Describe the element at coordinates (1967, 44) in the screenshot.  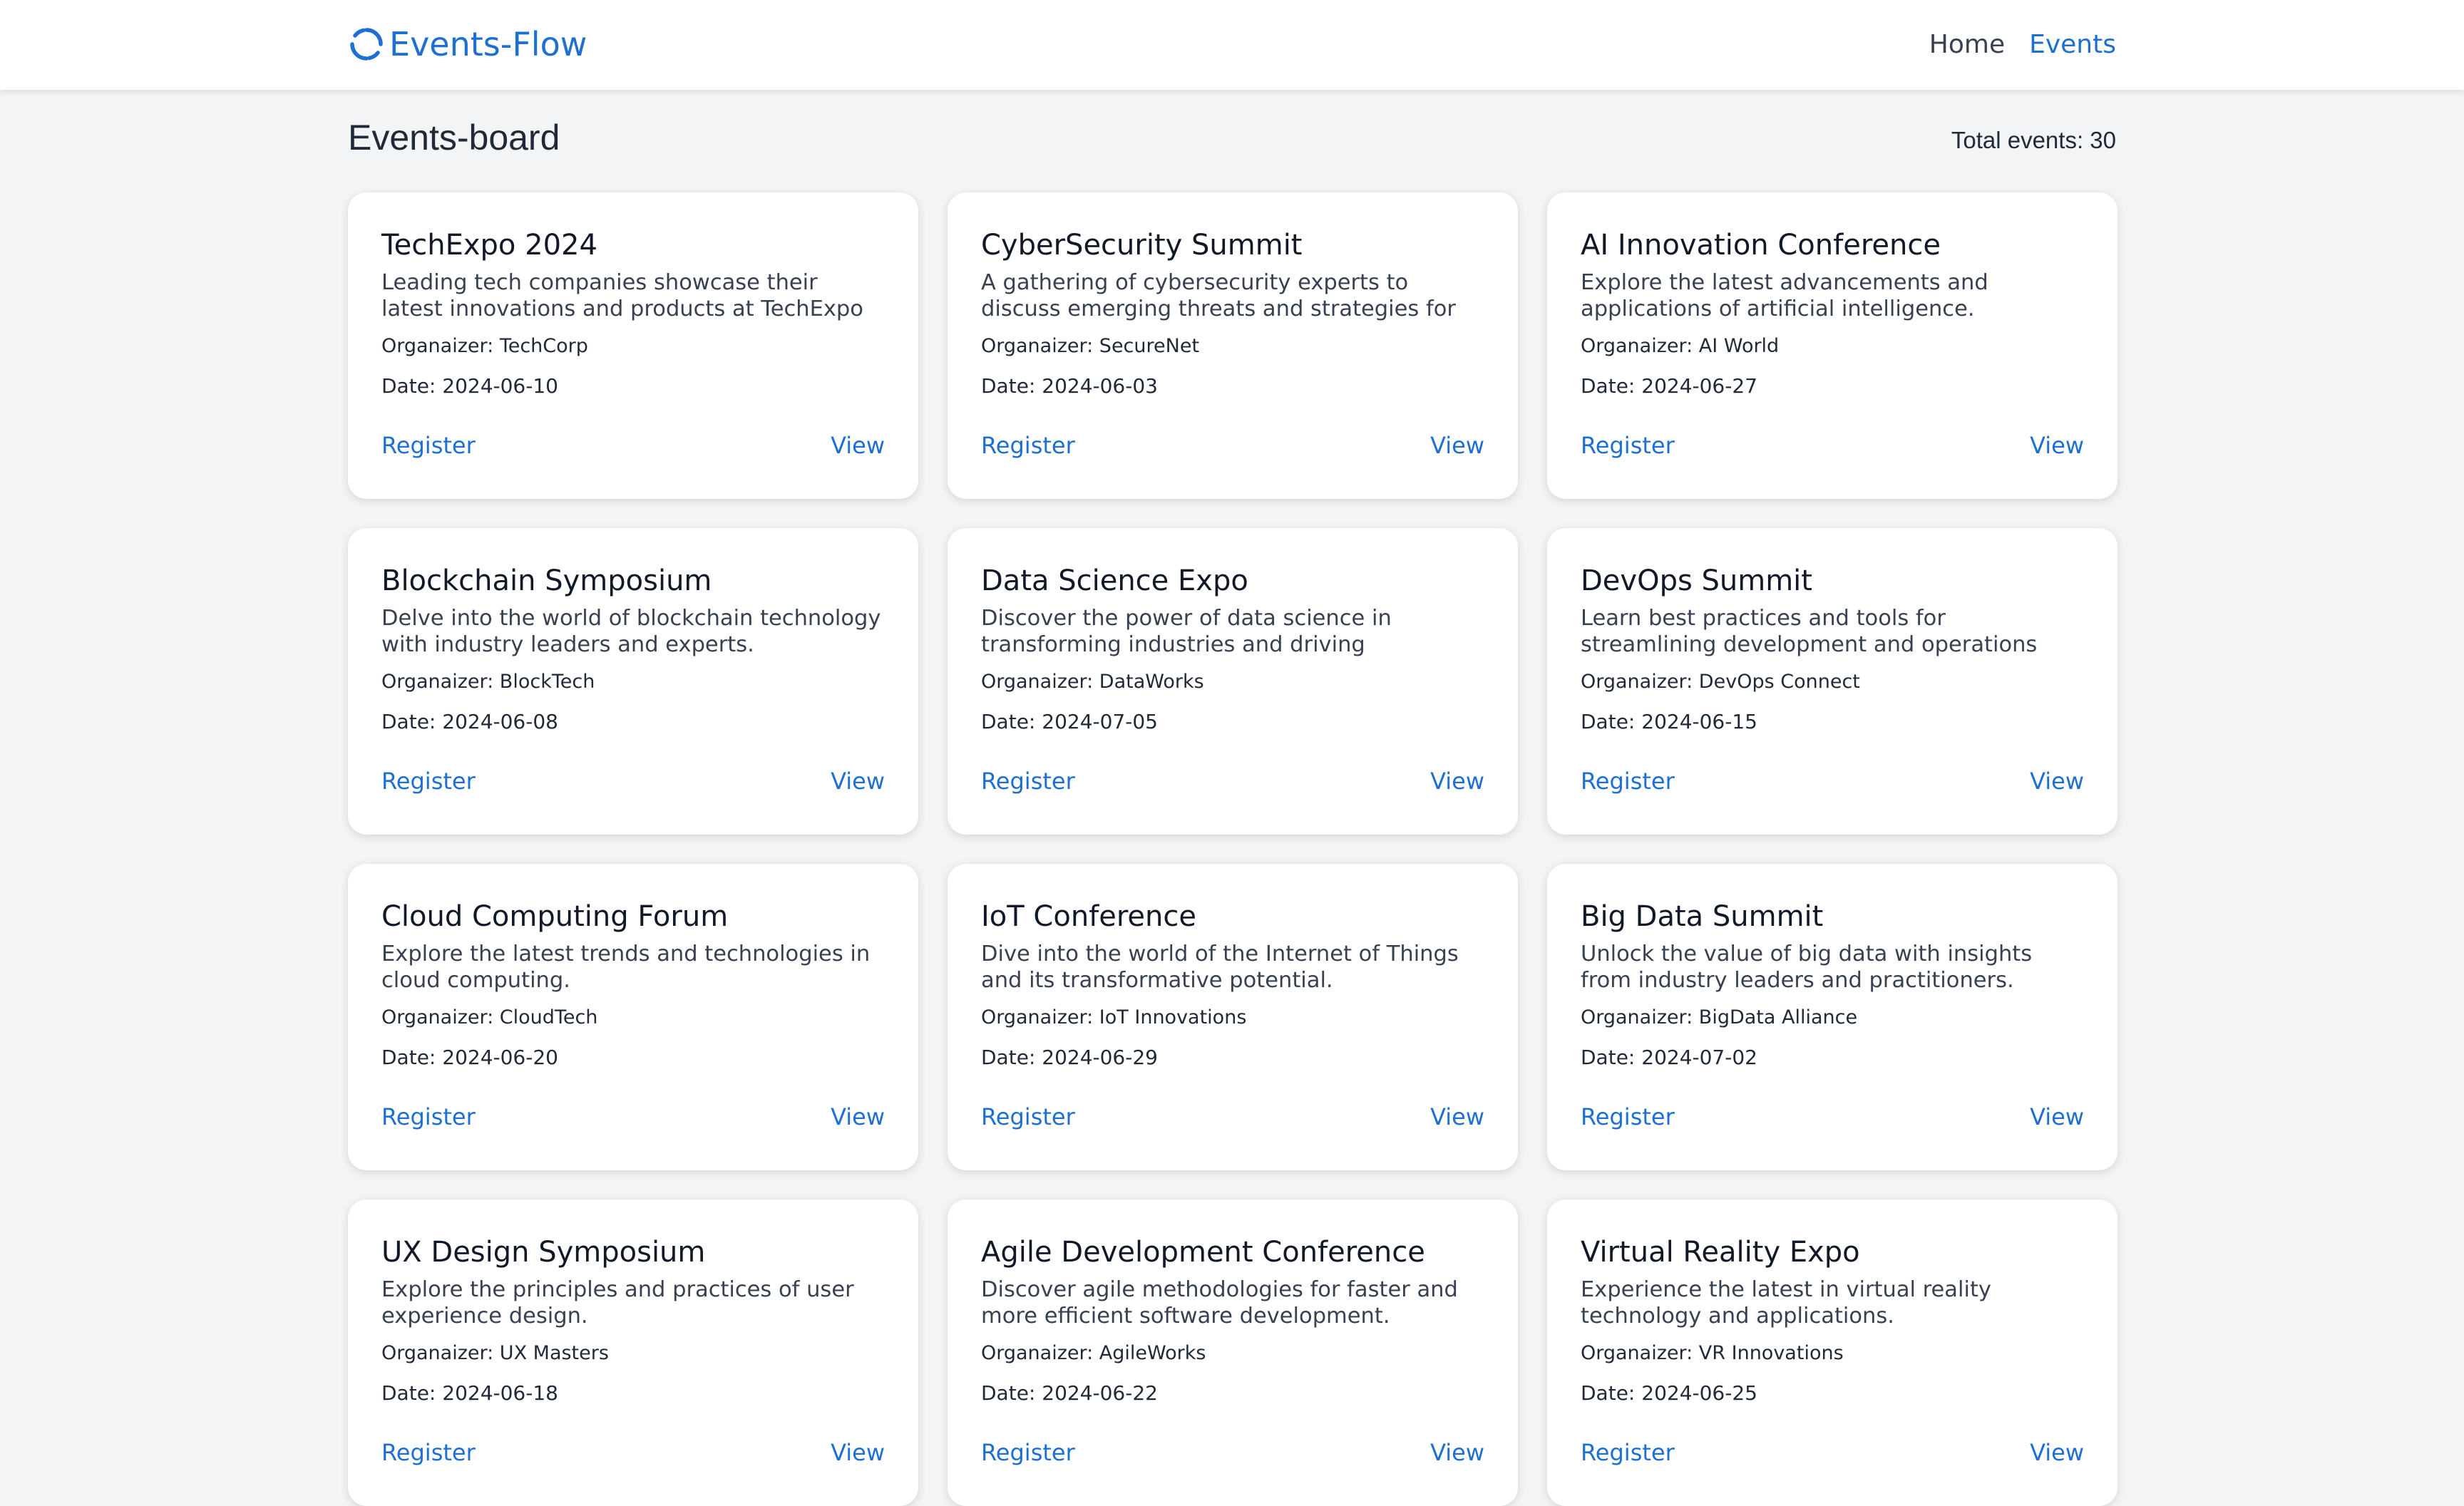
I see `nav-link-home: Home` at that location.